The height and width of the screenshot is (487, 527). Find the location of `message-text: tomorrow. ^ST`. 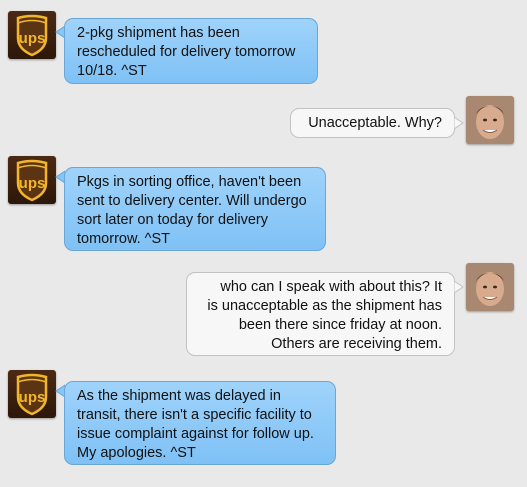

message-text: tomorrow. ^ST is located at coordinates (124, 239).